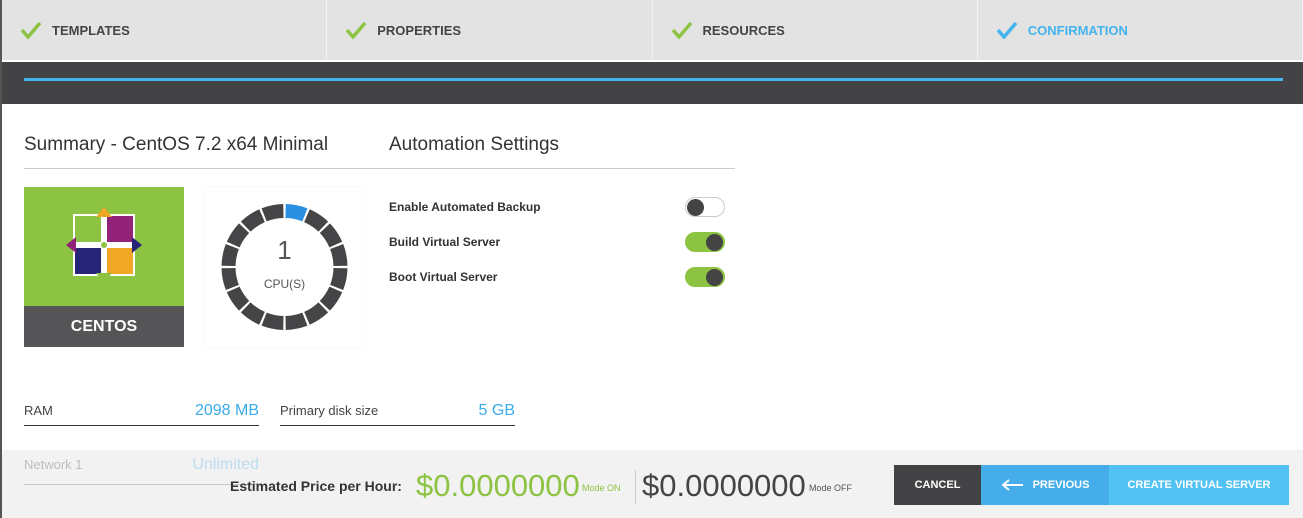 This screenshot has width=1303, height=518. Describe the element at coordinates (465, 207) in the screenshot. I see `toggle-label: Enable Automated Backup` at that location.